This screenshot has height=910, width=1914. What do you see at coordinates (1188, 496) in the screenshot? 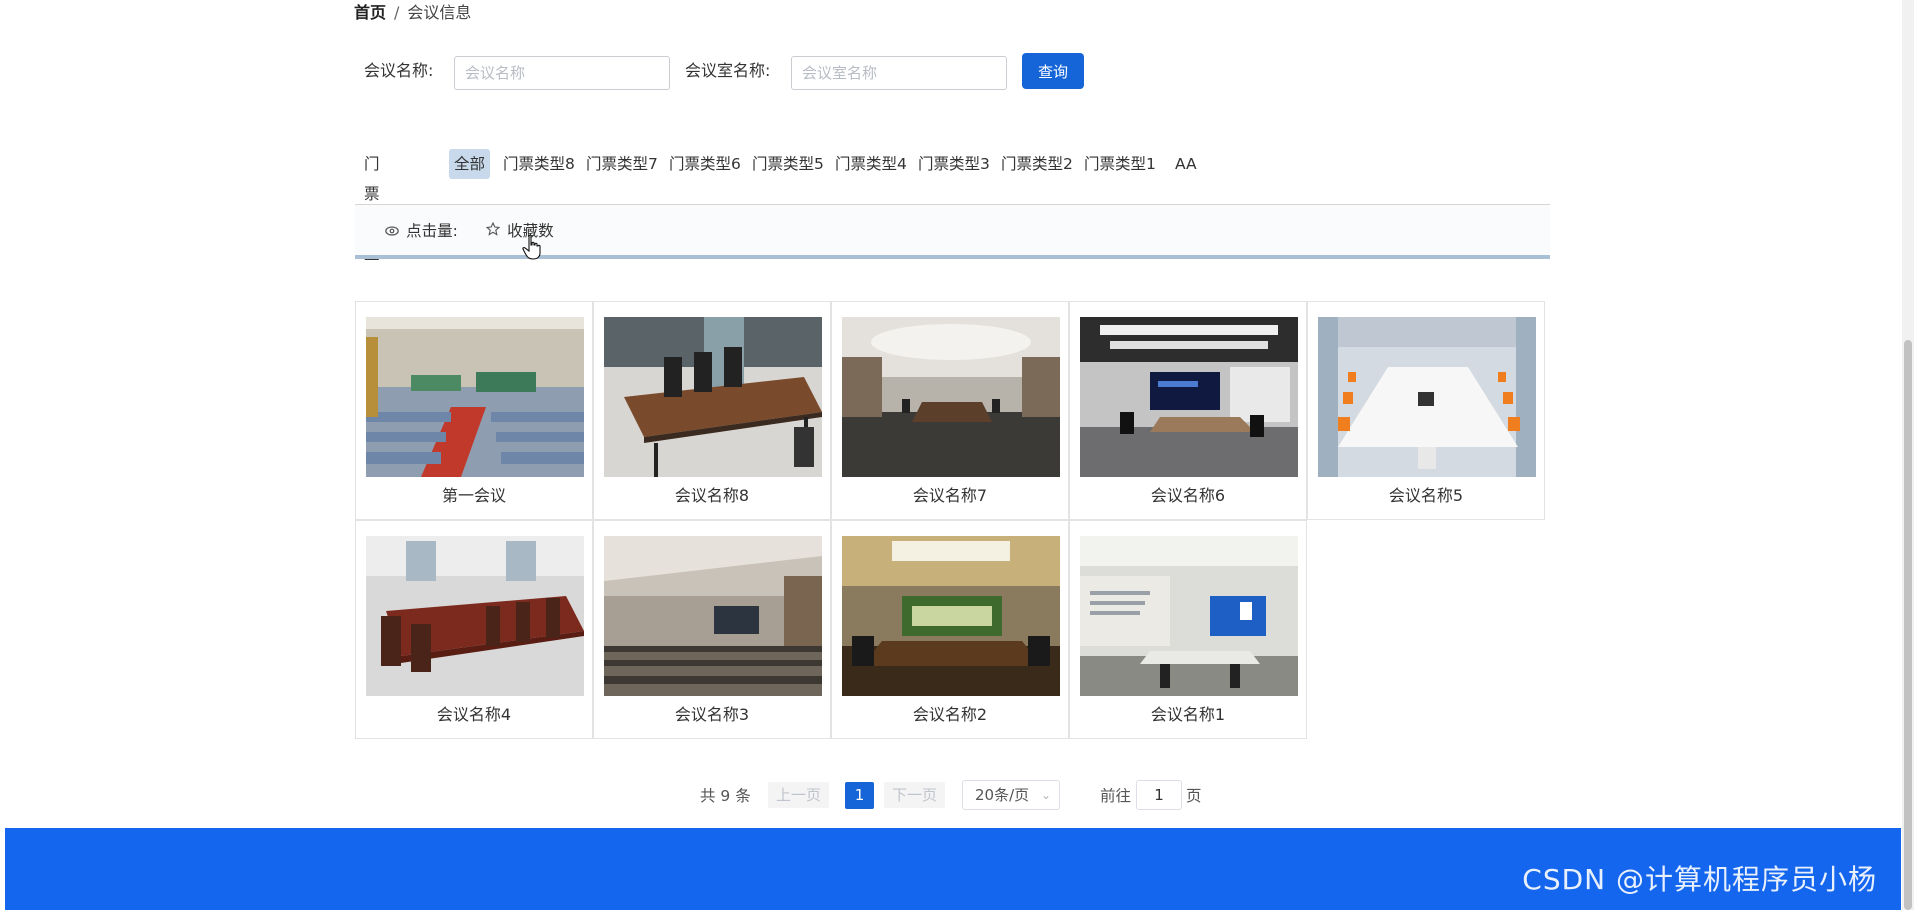
I see `meeting-name: 会议名称6` at bounding box center [1188, 496].